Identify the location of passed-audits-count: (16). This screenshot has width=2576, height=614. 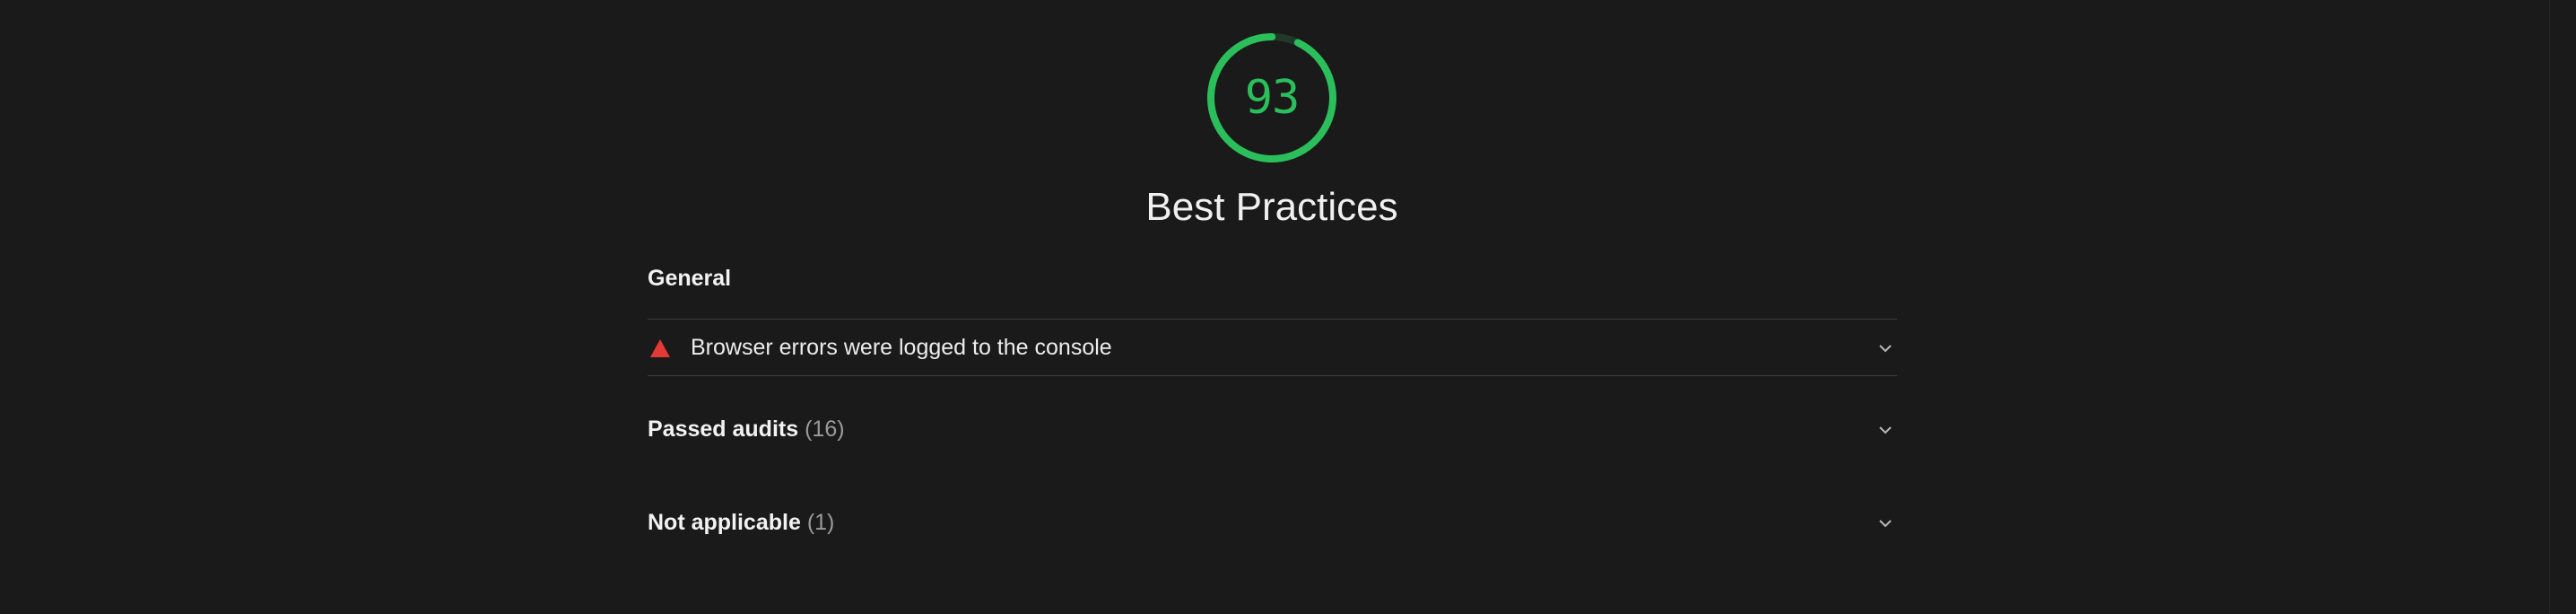
(825, 429).